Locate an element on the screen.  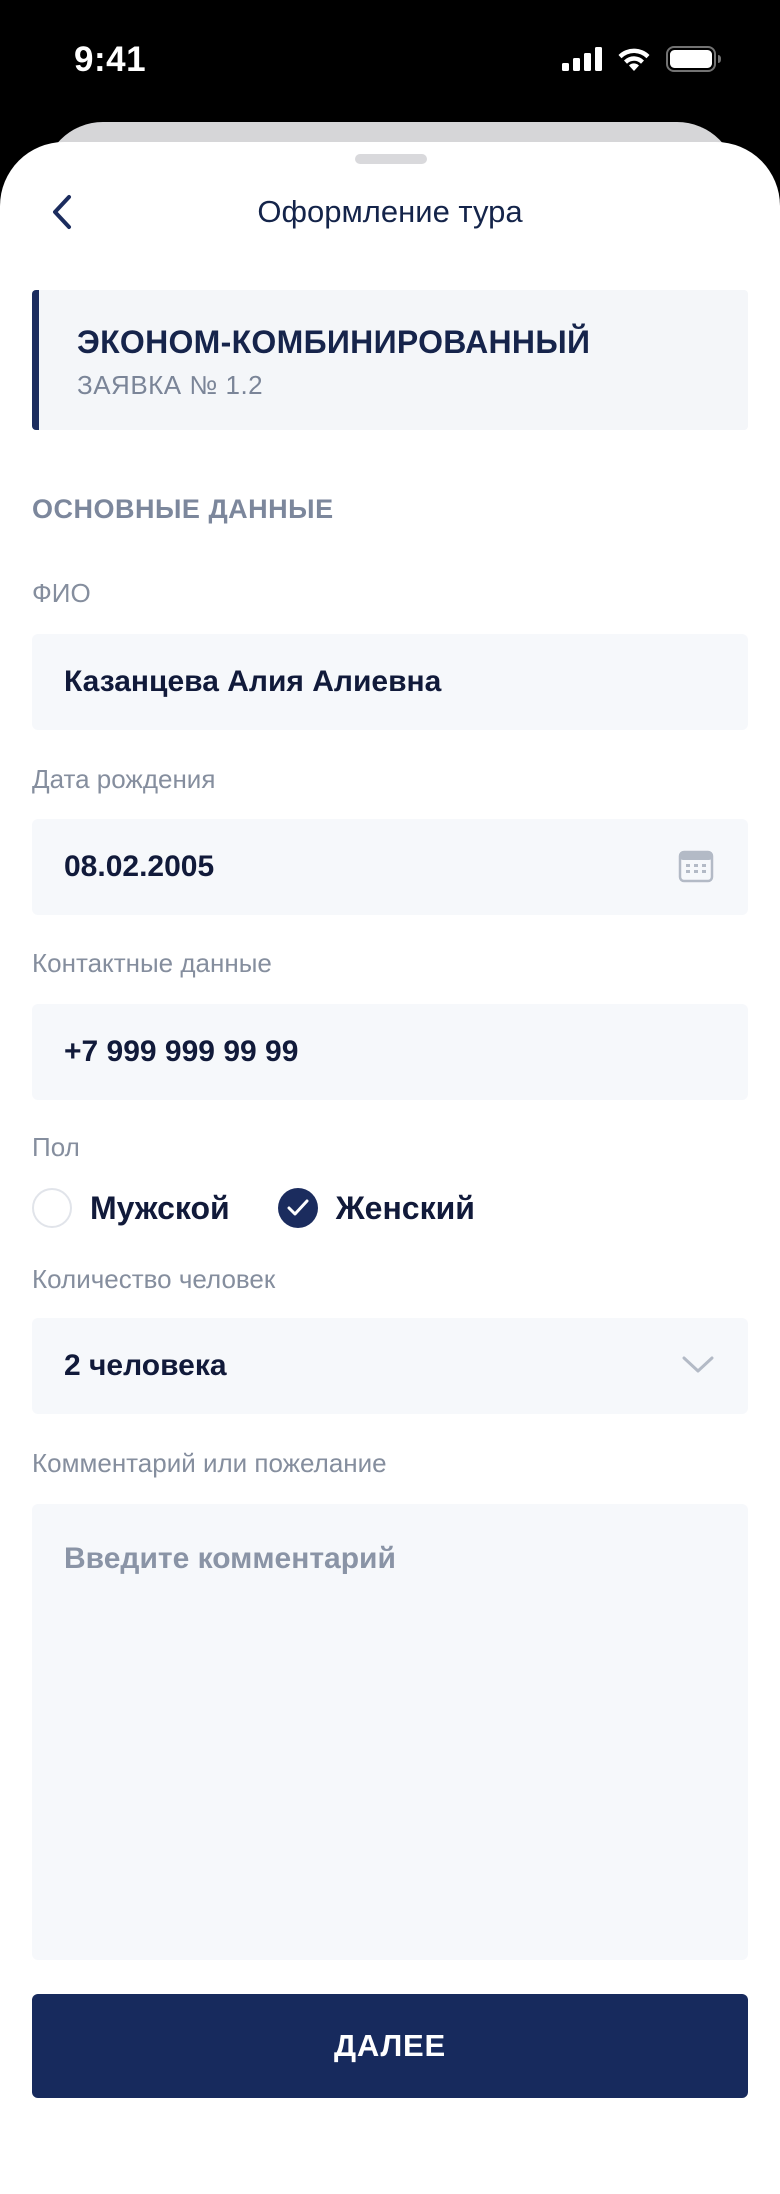
contact-field: +7 999 999 99 99 is located at coordinates (390, 1052).